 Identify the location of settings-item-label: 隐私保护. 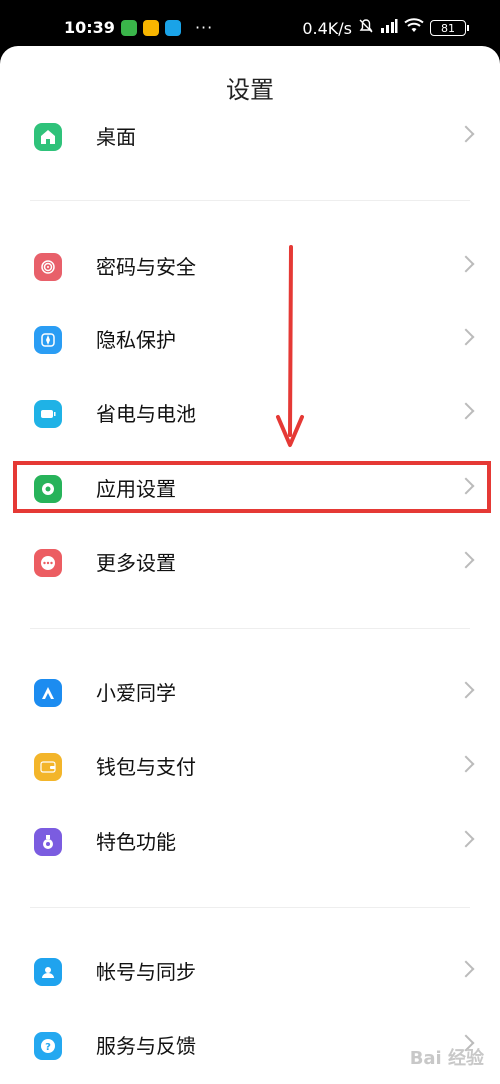
(136, 340).